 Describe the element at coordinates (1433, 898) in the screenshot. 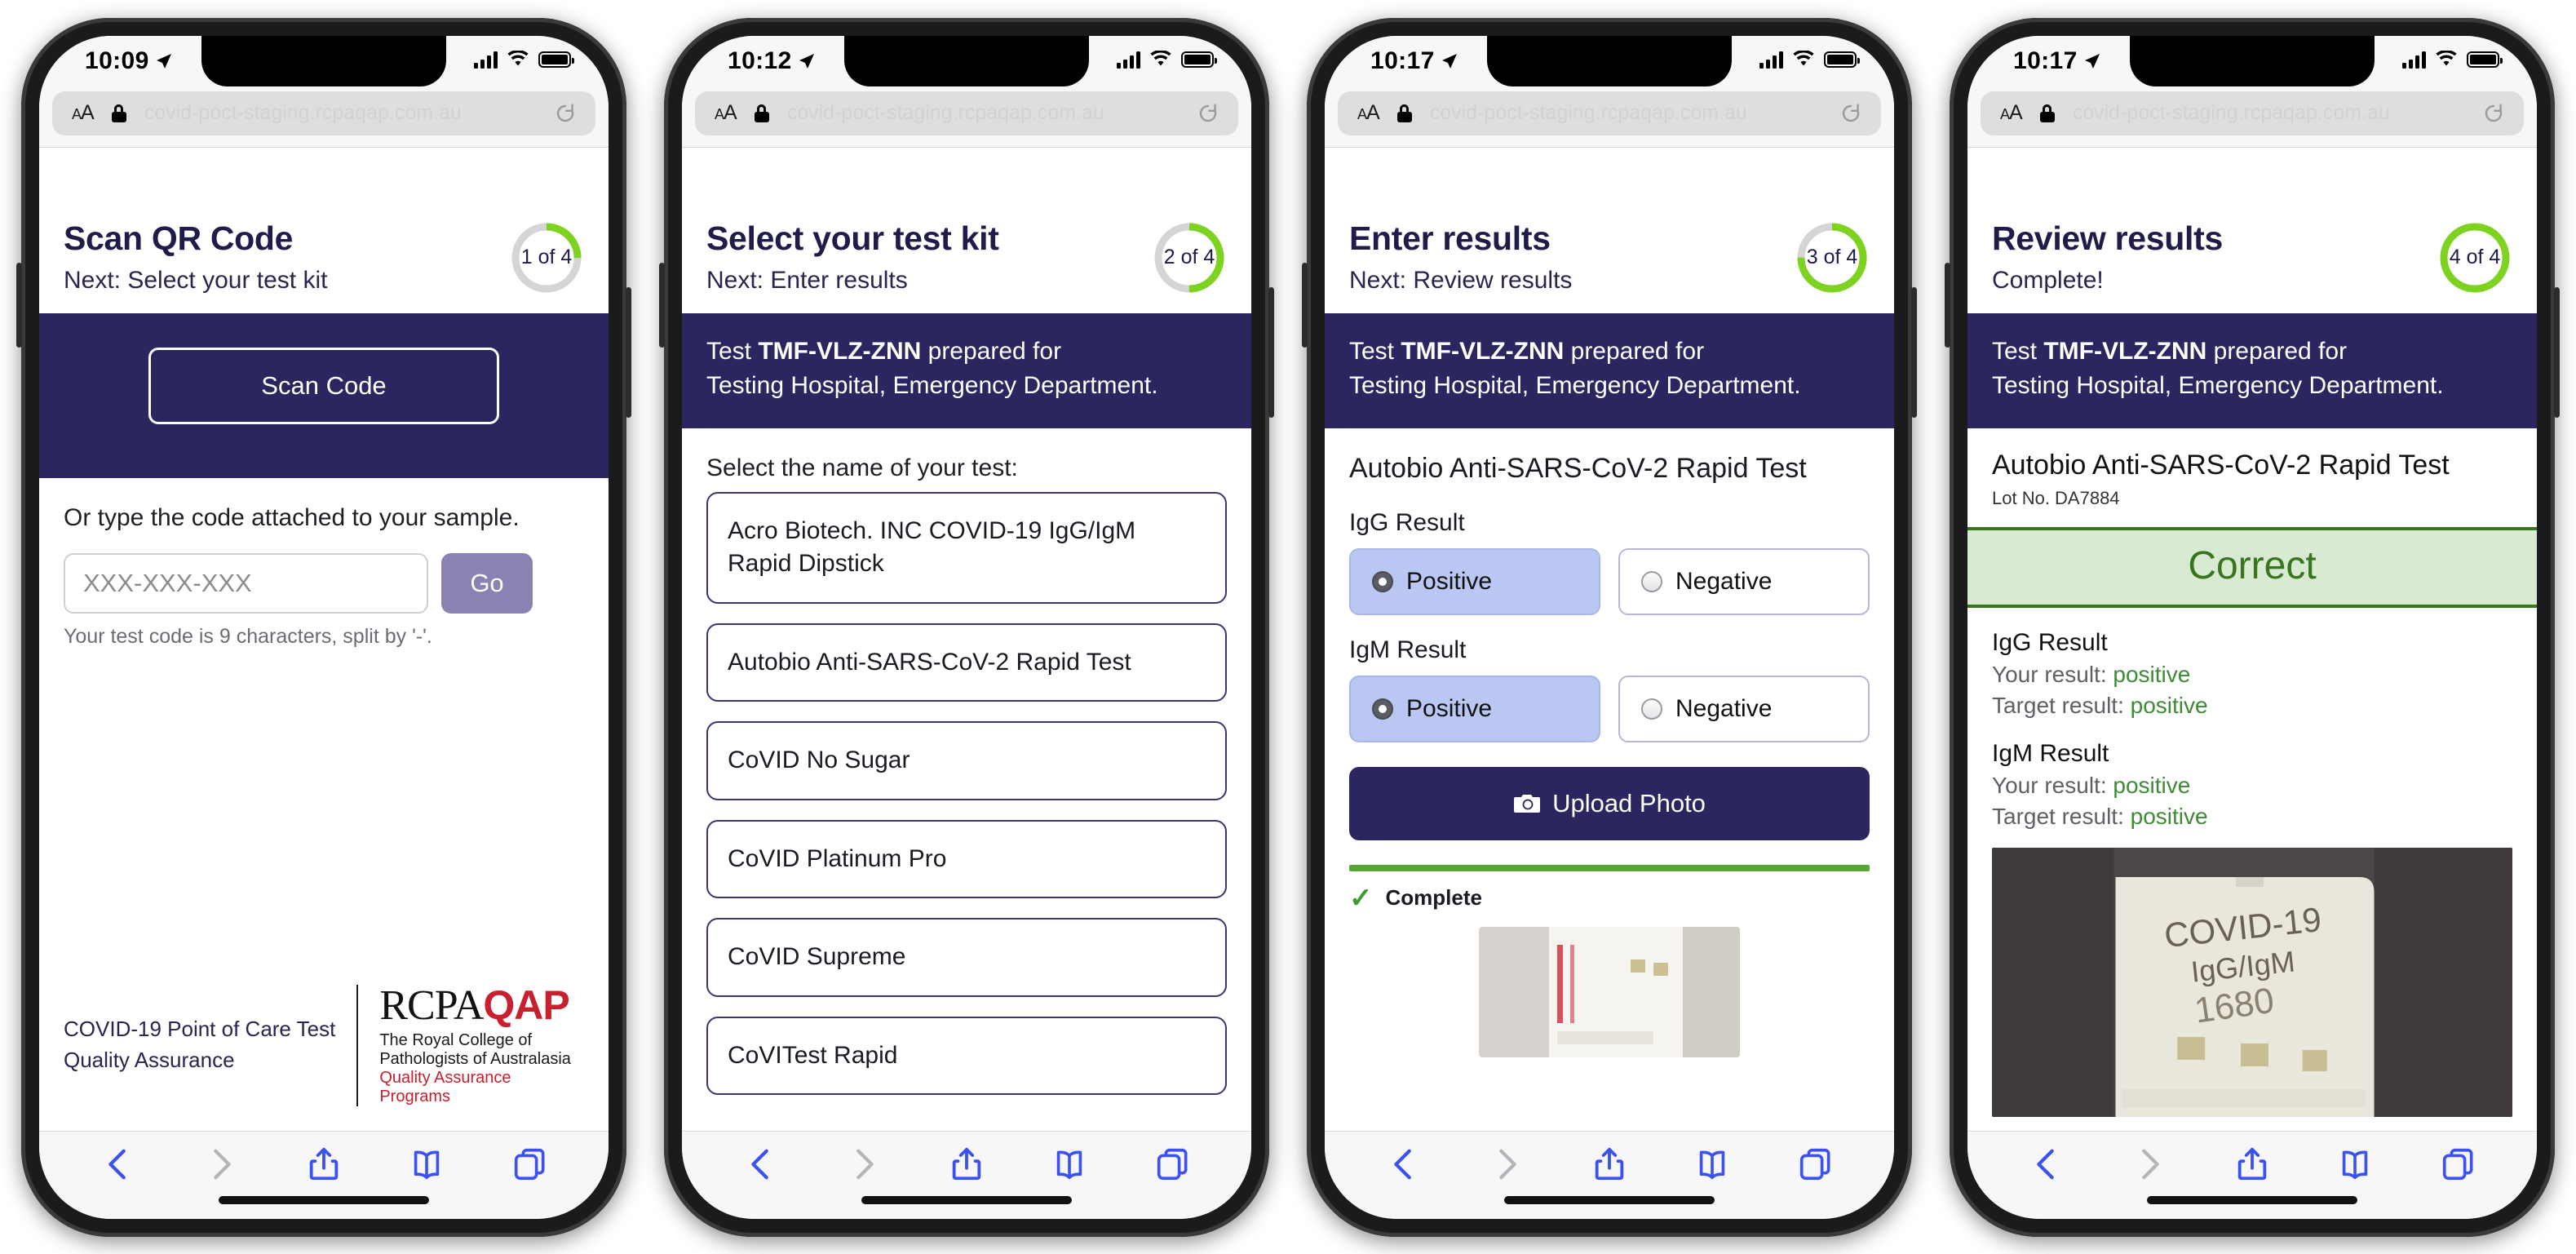

I see `upload-status-label: Complete` at that location.